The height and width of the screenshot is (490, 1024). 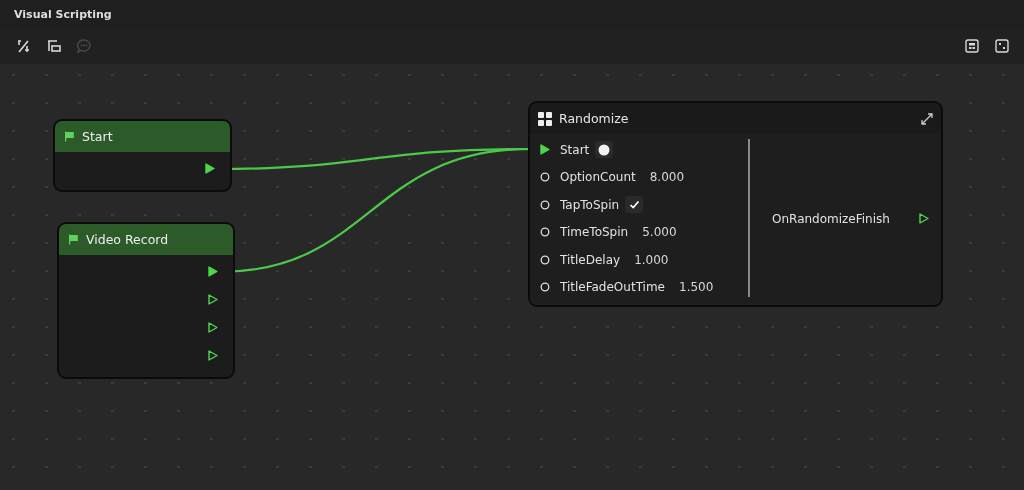 I want to click on value-field: 8.000, so click(x=667, y=177).